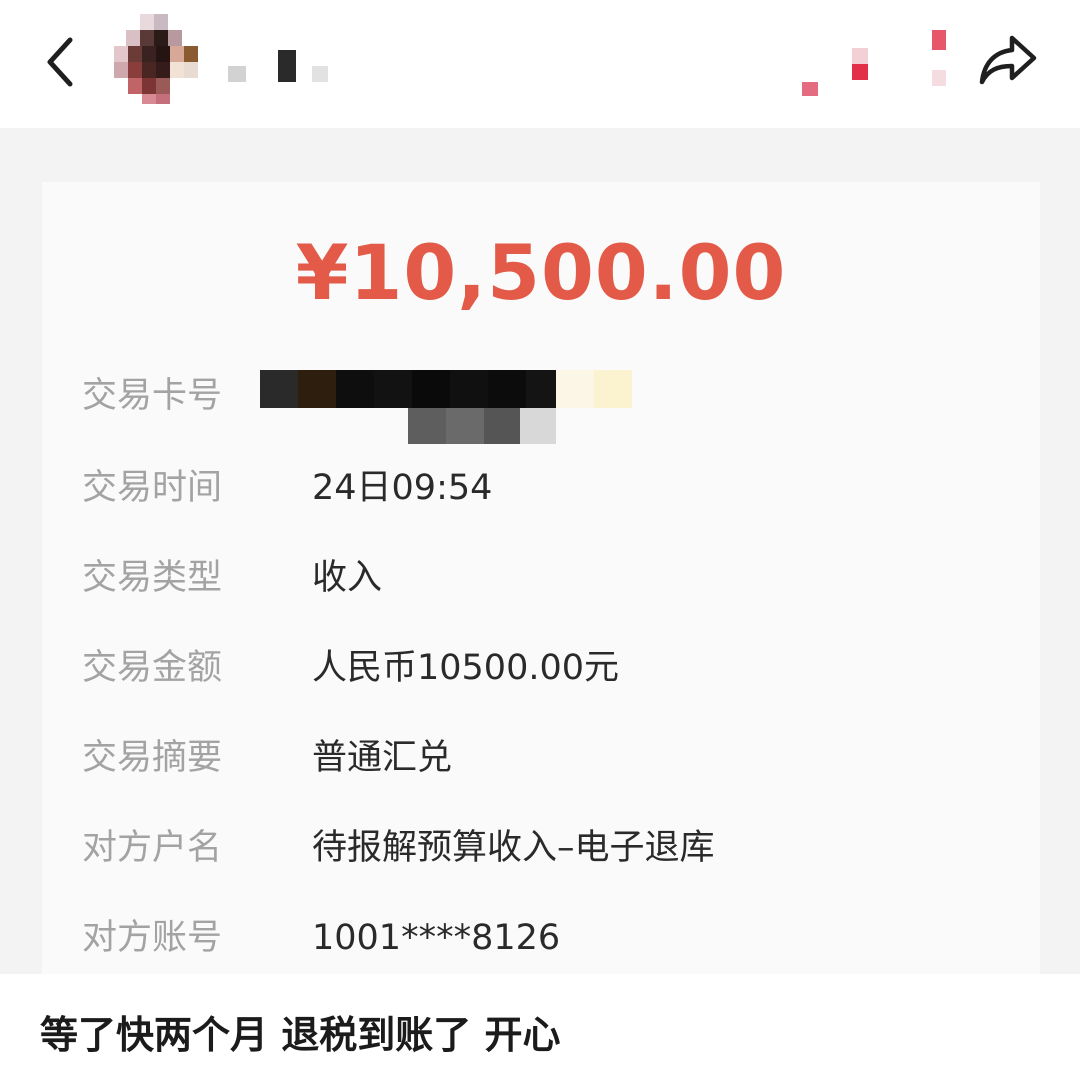 Image resolution: width=1080 pixels, height=1073 pixels. What do you see at coordinates (152, 488) in the screenshot?
I see `row-label: 交易时间` at bounding box center [152, 488].